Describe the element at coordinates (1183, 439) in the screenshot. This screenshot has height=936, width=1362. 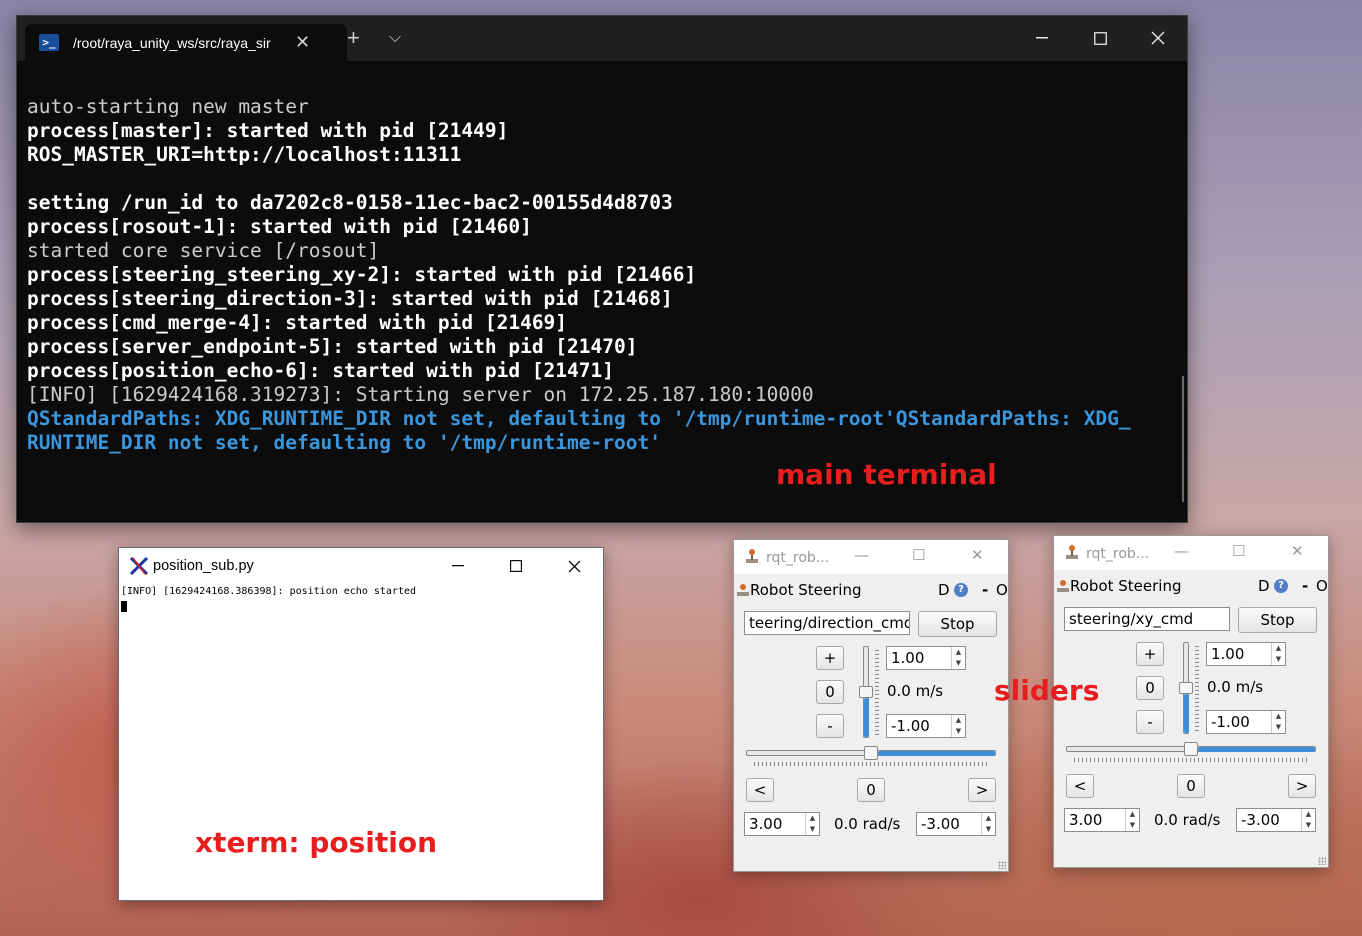
I see `terminal-scrollbar` at that location.